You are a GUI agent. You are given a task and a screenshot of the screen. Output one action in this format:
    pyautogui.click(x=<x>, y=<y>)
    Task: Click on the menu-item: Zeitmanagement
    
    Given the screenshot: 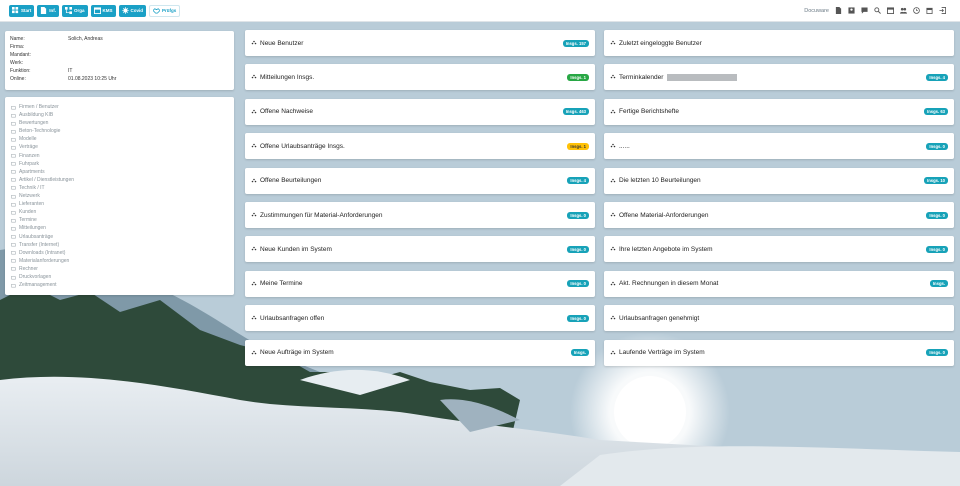 What is the action you would take?
    pyautogui.click(x=119, y=285)
    